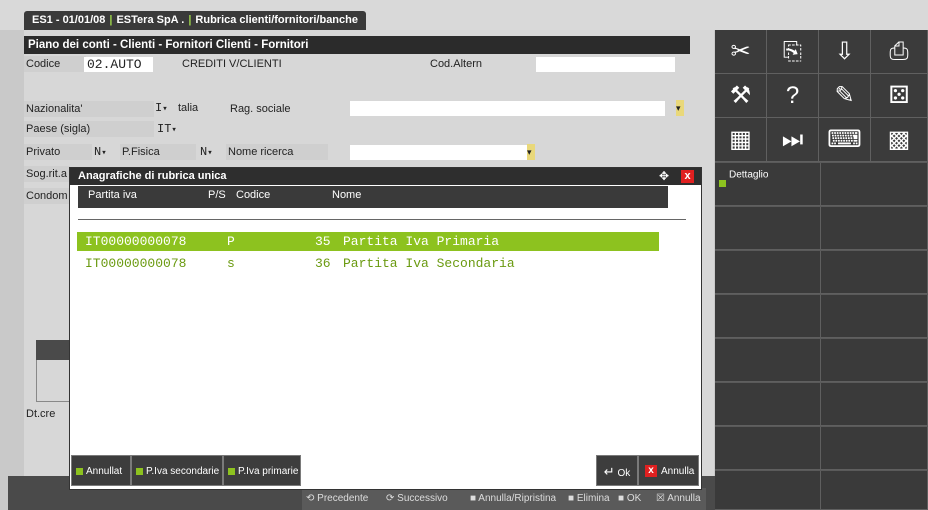 The height and width of the screenshot is (510, 928). What do you see at coordinates (183, 471) in the screenshot?
I see `piva-secondarie-label: P.Iva secondarie` at bounding box center [183, 471].